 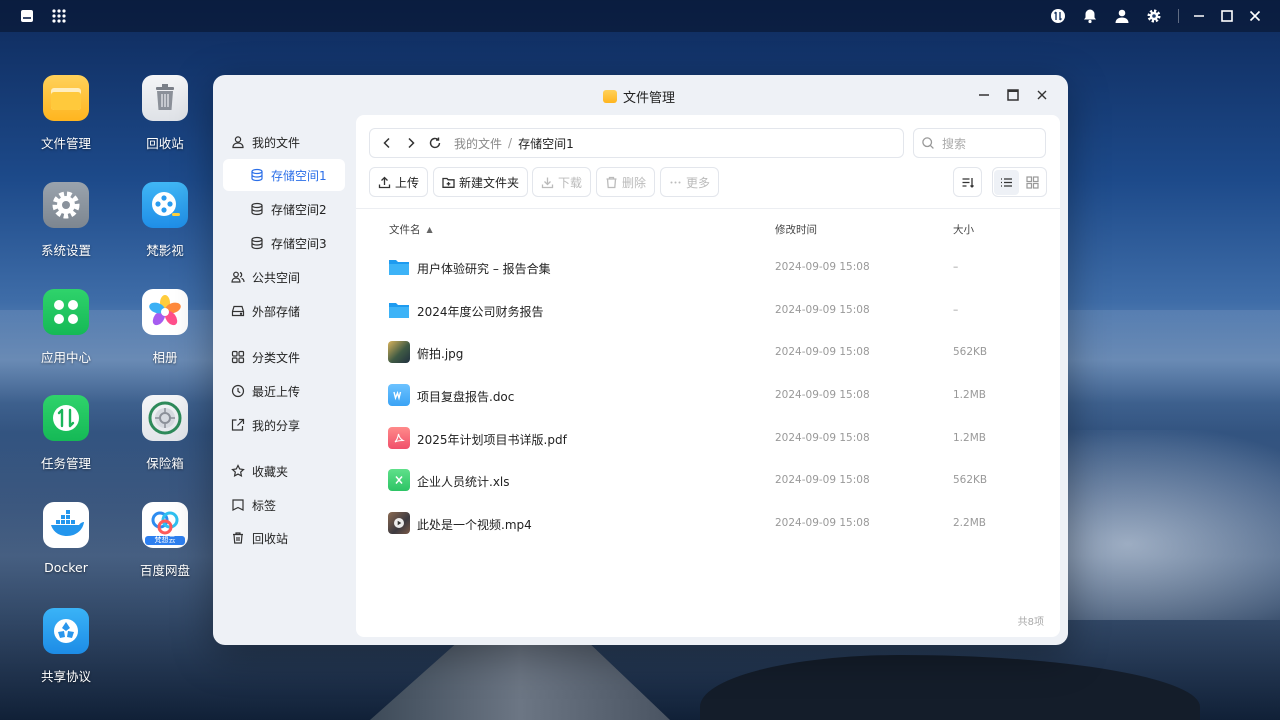 I want to click on file-name: 此处是一个视频.mp4, so click(x=474, y=525).